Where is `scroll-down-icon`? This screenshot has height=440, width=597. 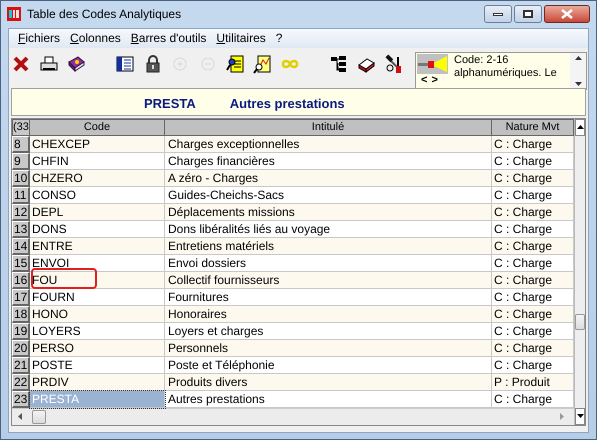 scroll-down-icon is located at coordinates (580, 416).